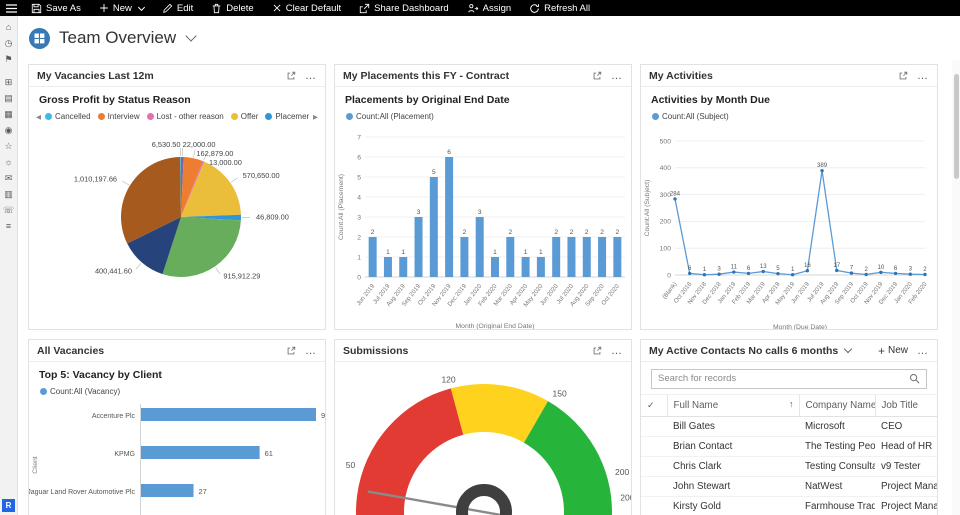 This screenshot has height=515, width=960. Describe the element at coordinates (733, 426) in the screenshot. I see `contact-name-link: Bill Gates` at that location.